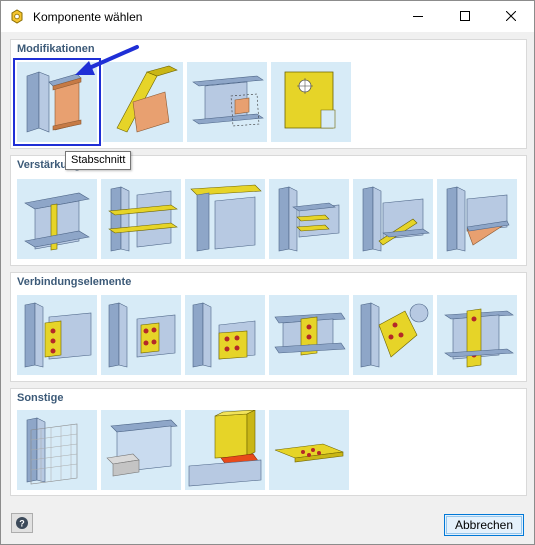 This screenshot has height=545, width=535. What do you see at coordinates (477, 219) in the screenshot?
I see `component-haunch` at bounding box center [477, 219].